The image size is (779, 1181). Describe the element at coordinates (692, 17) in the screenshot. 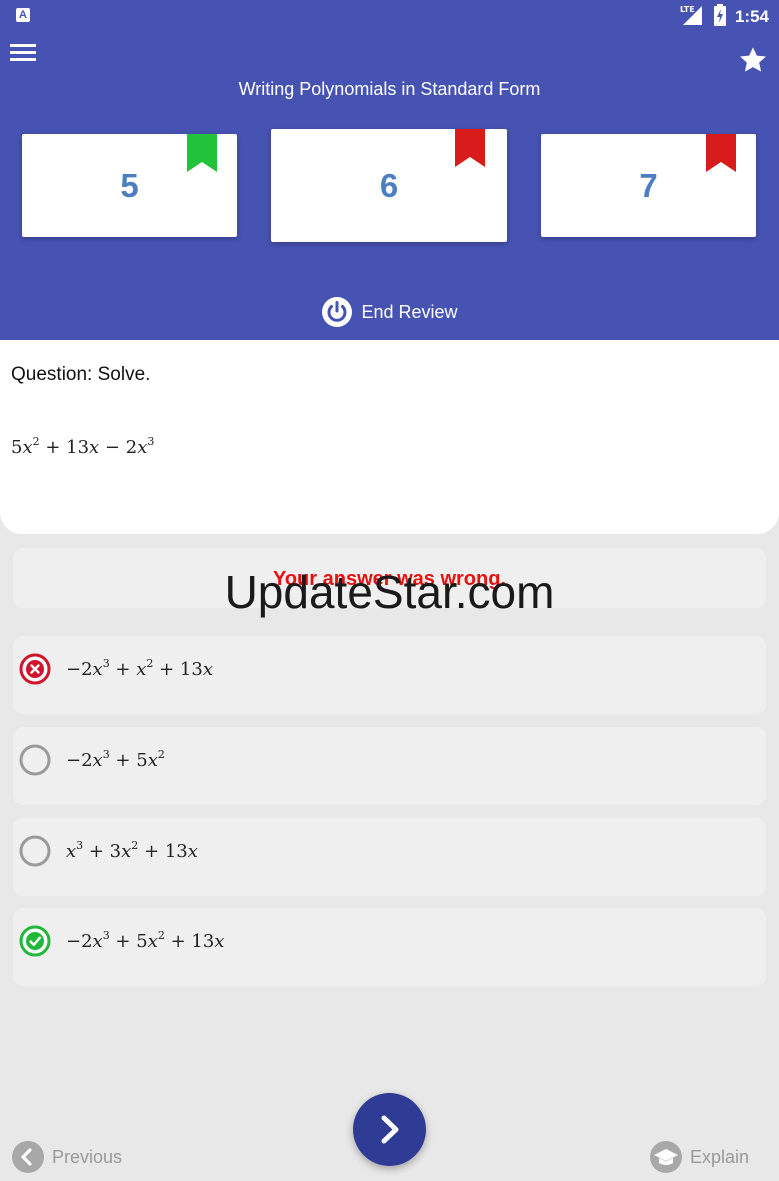

I see `lte-signal-icon: LTE` at that location.